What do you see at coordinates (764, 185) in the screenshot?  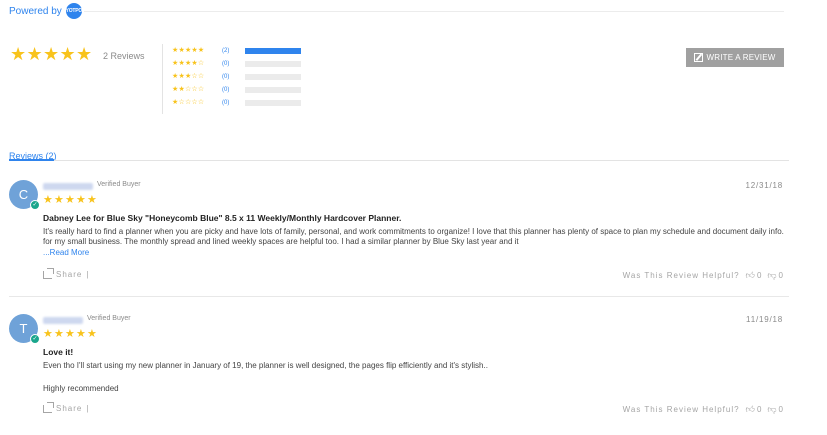 I see `review-date: 12/31/18` at bounding box center [764, 185].